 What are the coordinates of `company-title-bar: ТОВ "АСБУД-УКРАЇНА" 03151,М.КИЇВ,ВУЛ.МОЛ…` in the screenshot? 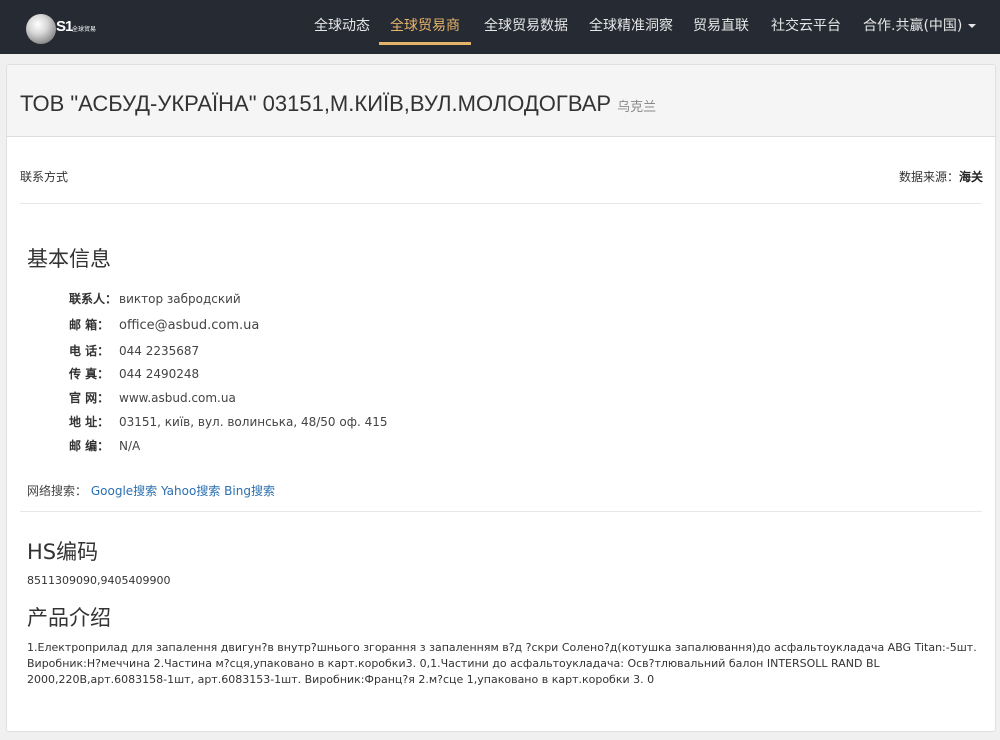 It's located at (501, 101).